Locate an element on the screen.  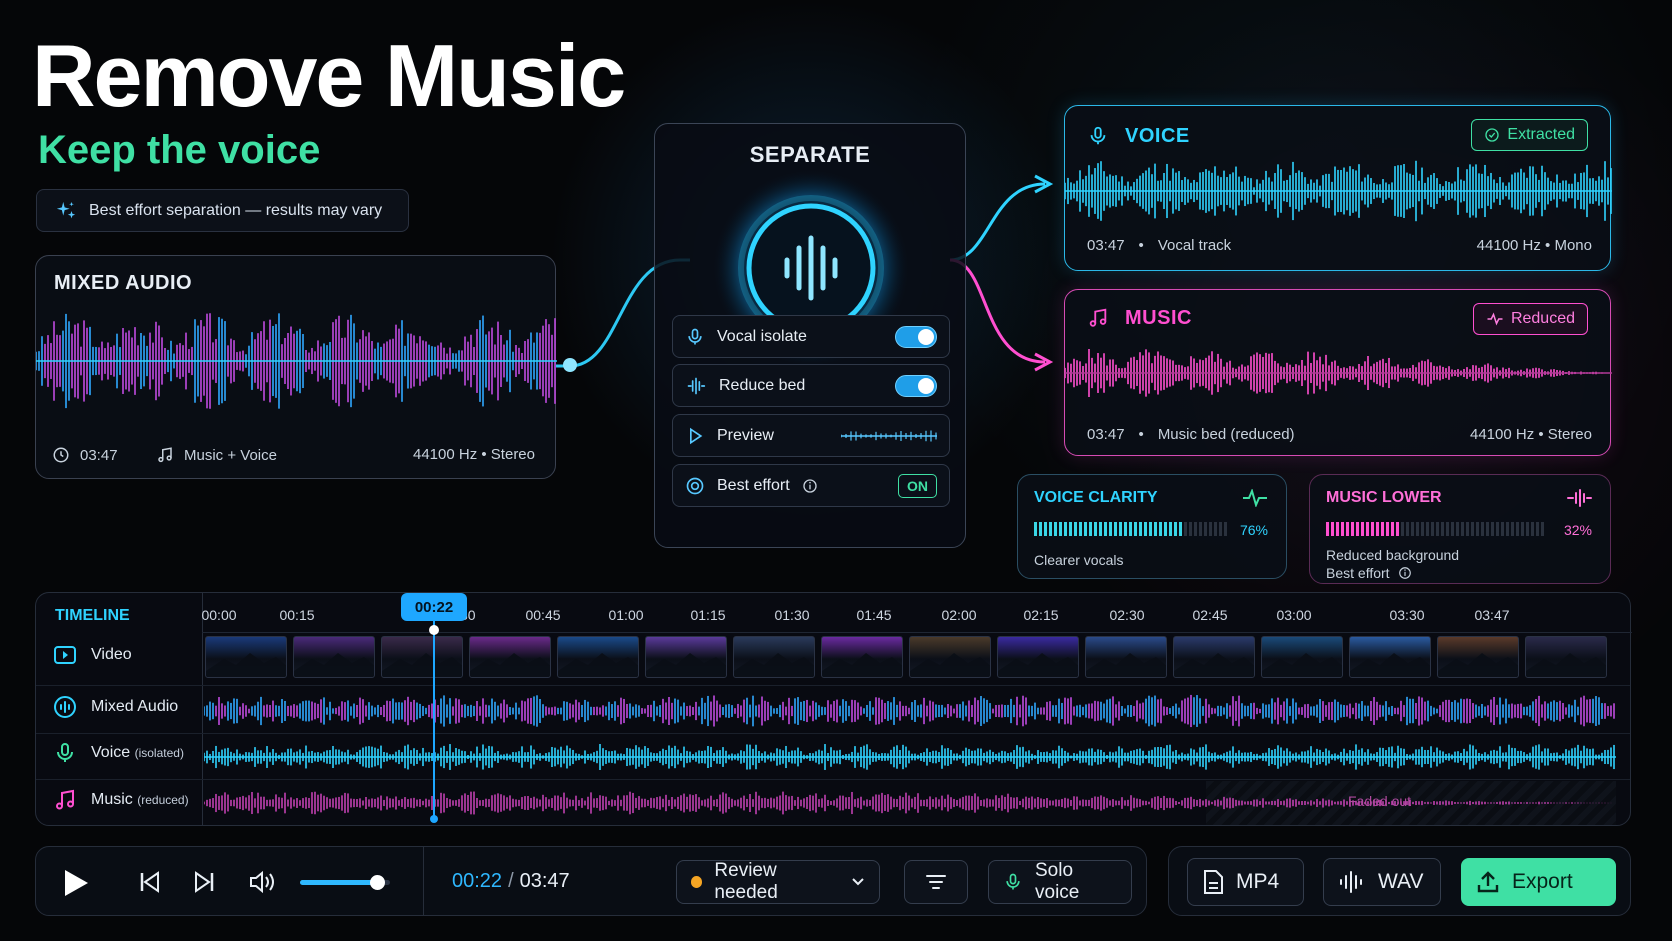
track-label-video-text: Video is located at coordinates (111, 654).